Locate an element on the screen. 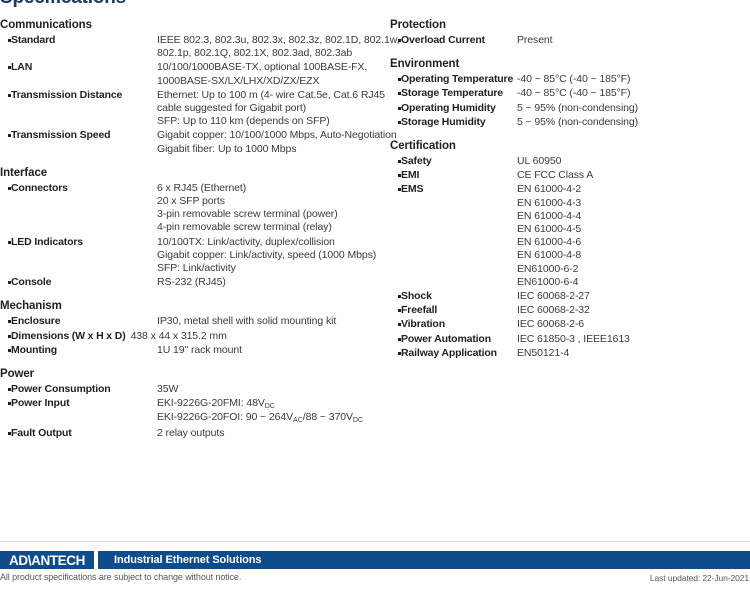 The image size is (750, 591). spec-value-line: 802.1p, 802.1Q, 802.1X, 802.3ad, 802.3ab is located at coordinates (255, 53).